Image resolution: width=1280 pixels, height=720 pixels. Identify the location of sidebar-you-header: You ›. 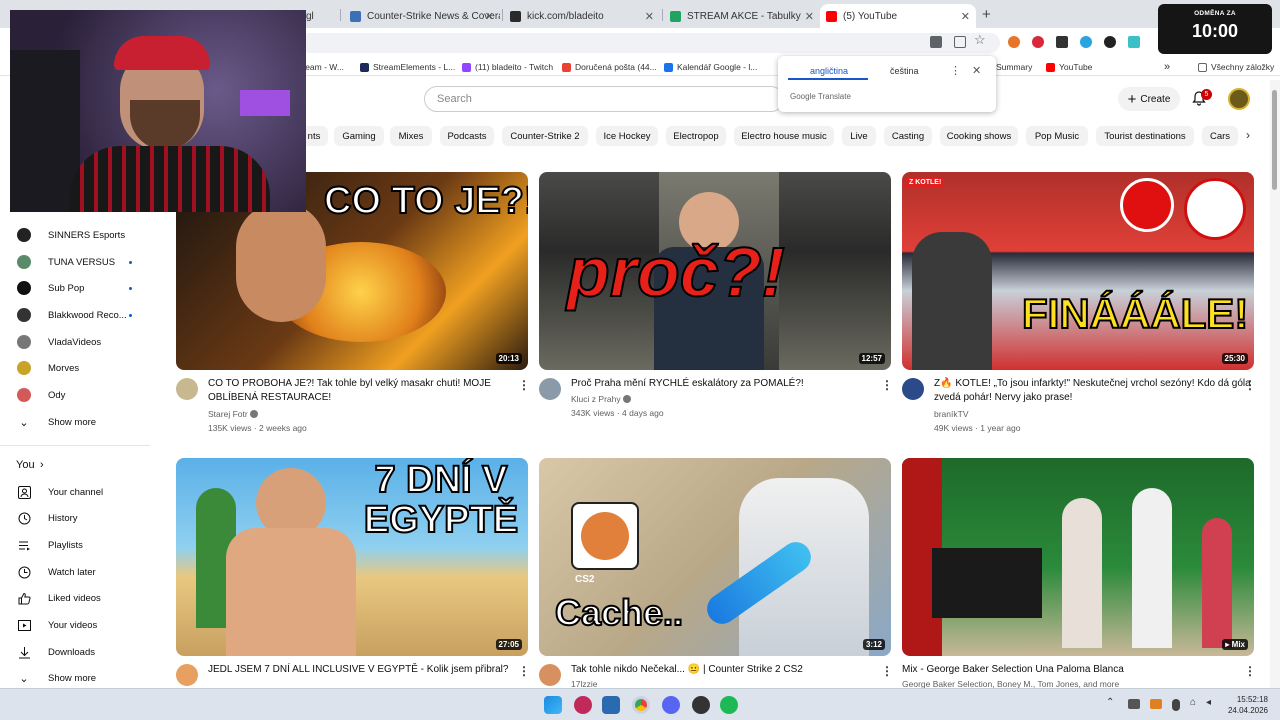
(75, 465).